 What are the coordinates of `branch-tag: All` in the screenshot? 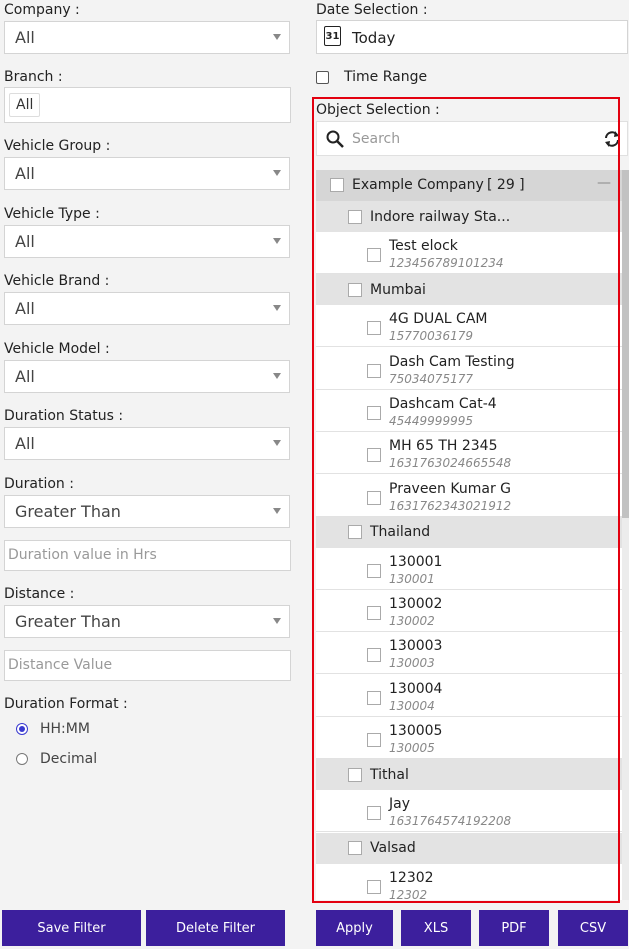 It's located at (25, 105).